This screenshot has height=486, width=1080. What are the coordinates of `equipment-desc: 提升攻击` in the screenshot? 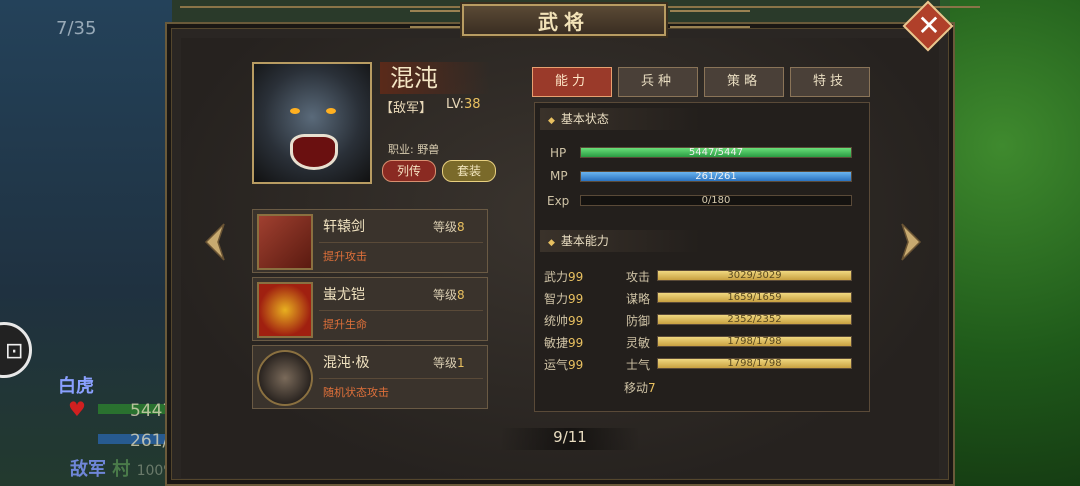 It's located at (345, 256).